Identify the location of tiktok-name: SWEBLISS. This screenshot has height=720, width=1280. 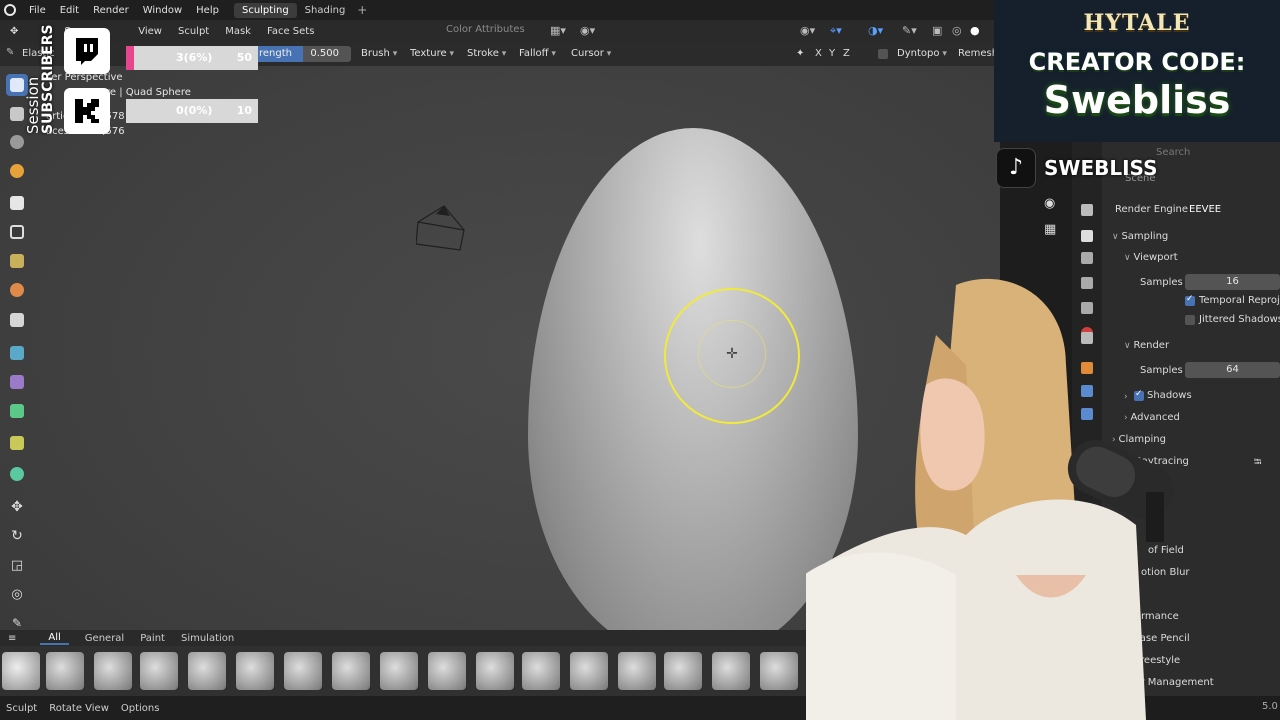
(1101, 168).